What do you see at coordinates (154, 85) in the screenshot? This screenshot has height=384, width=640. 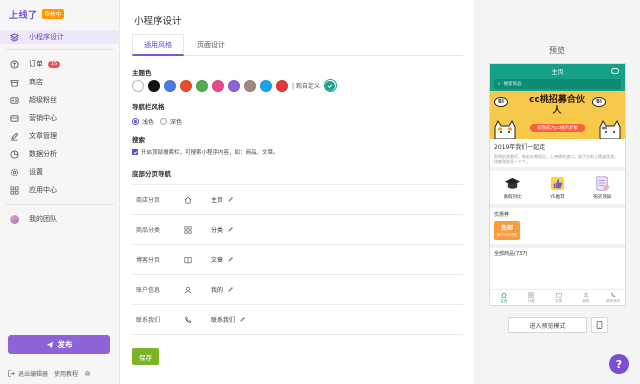 I see `swatch-black` at bounding box center [154, 85].